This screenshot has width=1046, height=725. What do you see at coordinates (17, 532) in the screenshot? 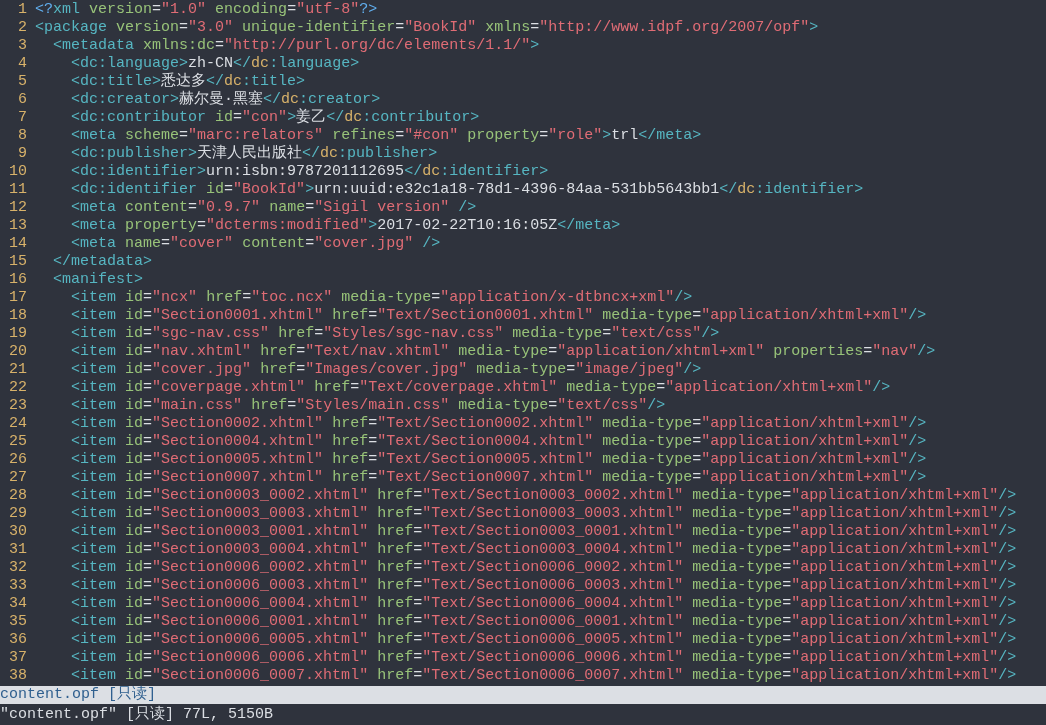
I see `line-number: 30` at bounding box center [17, 532].